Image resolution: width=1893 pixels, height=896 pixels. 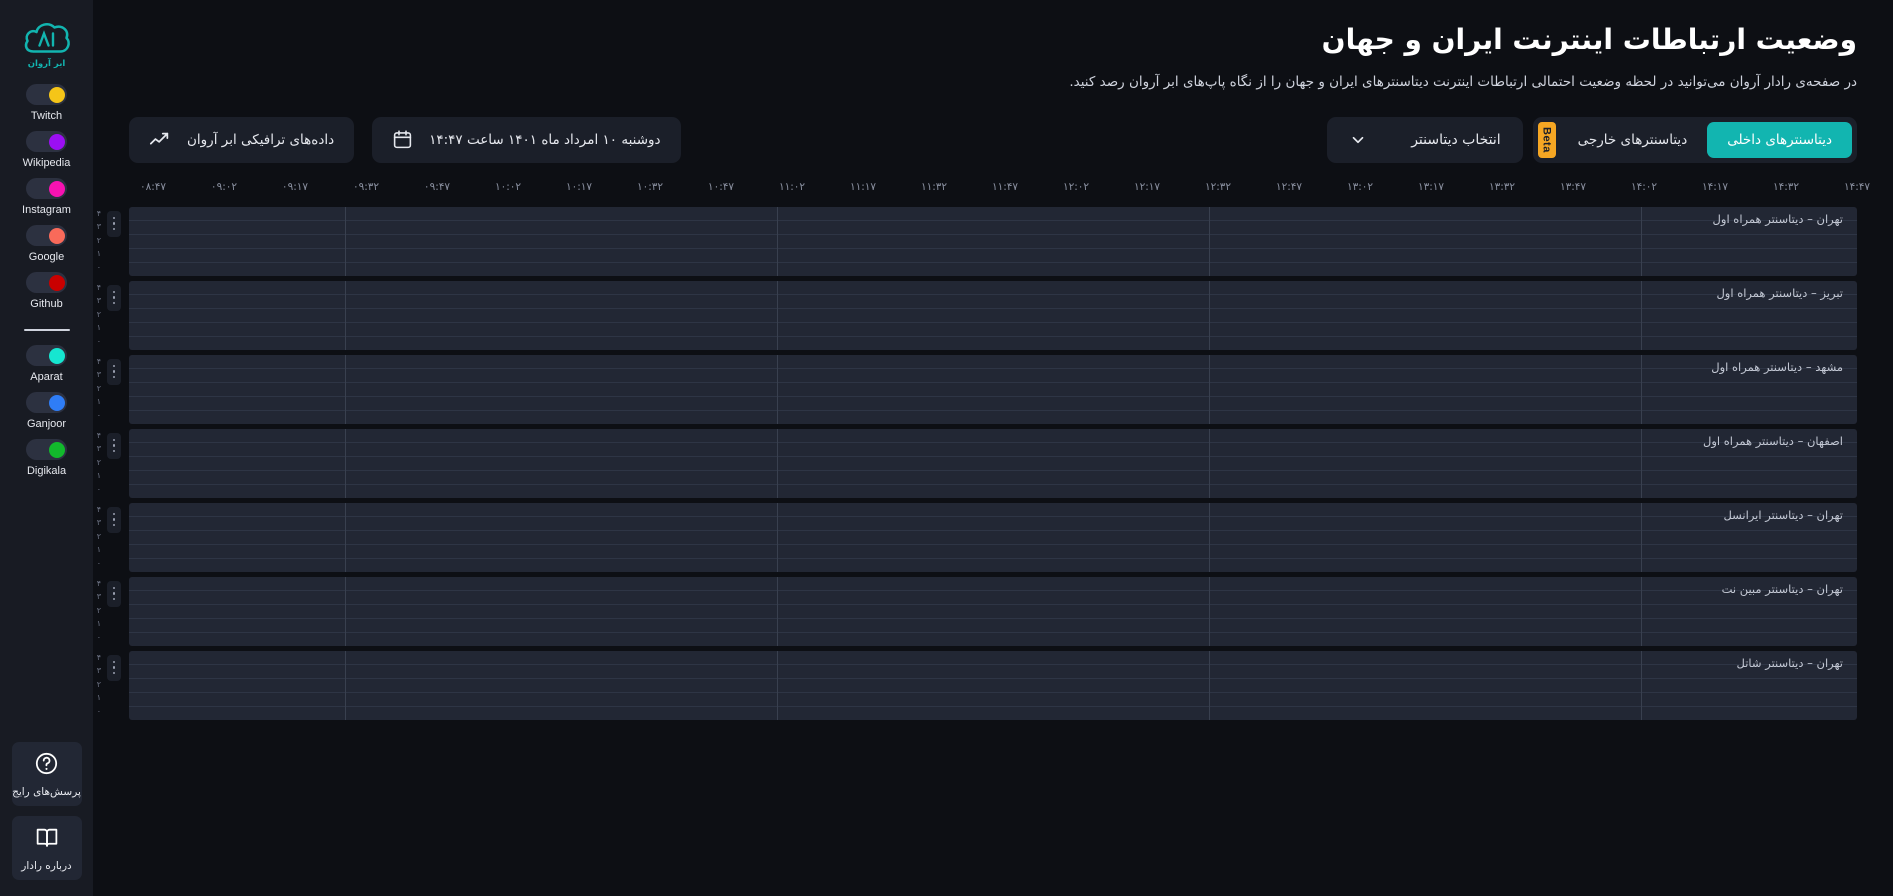 What do you see at coordinates (1456, 139) in the screenshot?
I see `datacenter-select-label: انتخاب دیتاسنتر` at bounding box center [1456, 139].